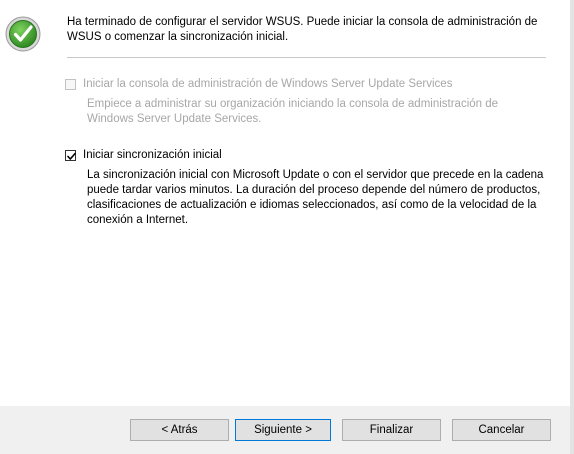 The image size is (574, 454). I want to click on success-checkmark-icon, so click(23, 34).